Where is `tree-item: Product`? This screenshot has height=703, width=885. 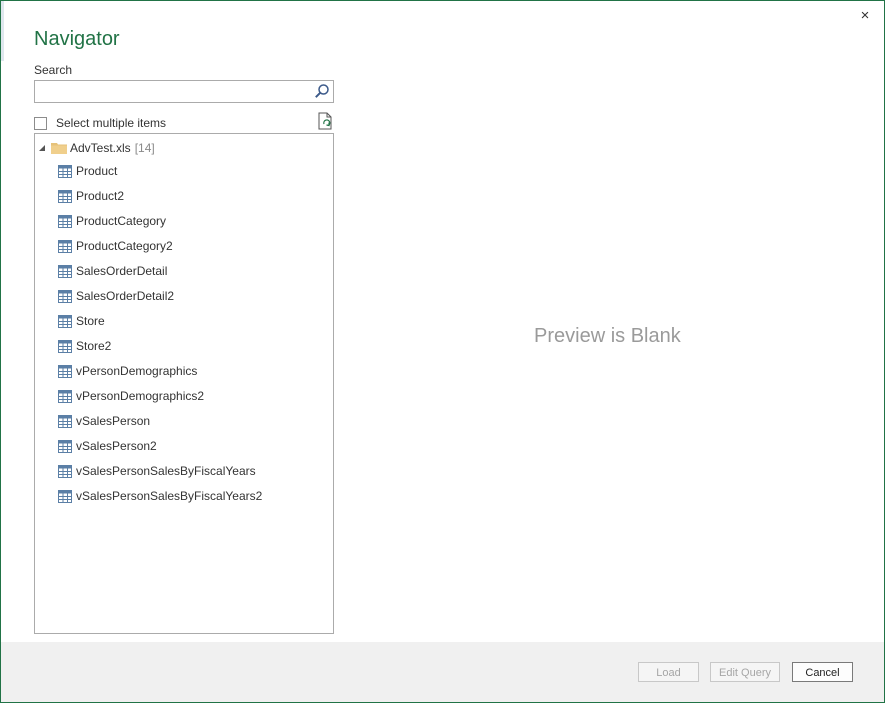 tree-item: Product is located at coordinates (160, 175).